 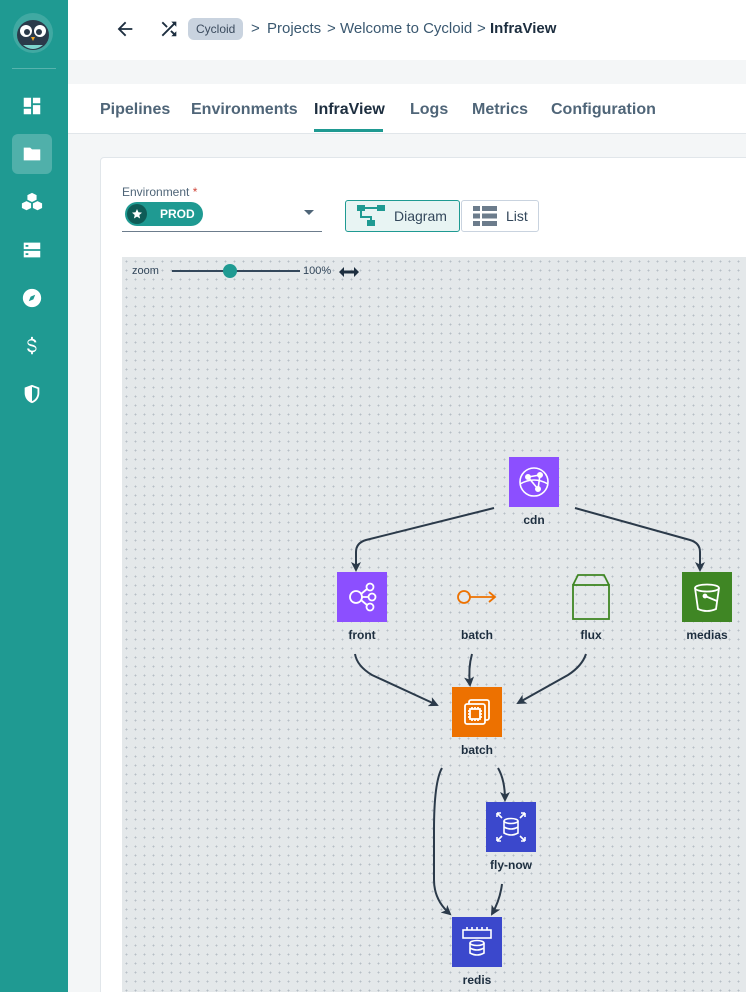 I want to click on node-flux: flux, so click(x=591, y=607).